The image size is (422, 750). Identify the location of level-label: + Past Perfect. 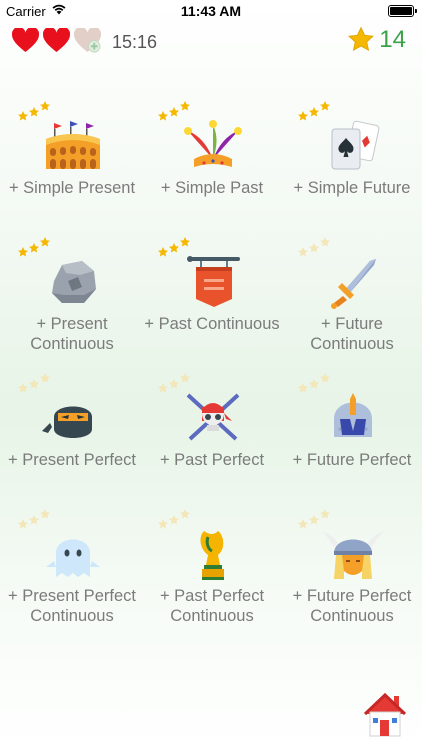
(212, 460).